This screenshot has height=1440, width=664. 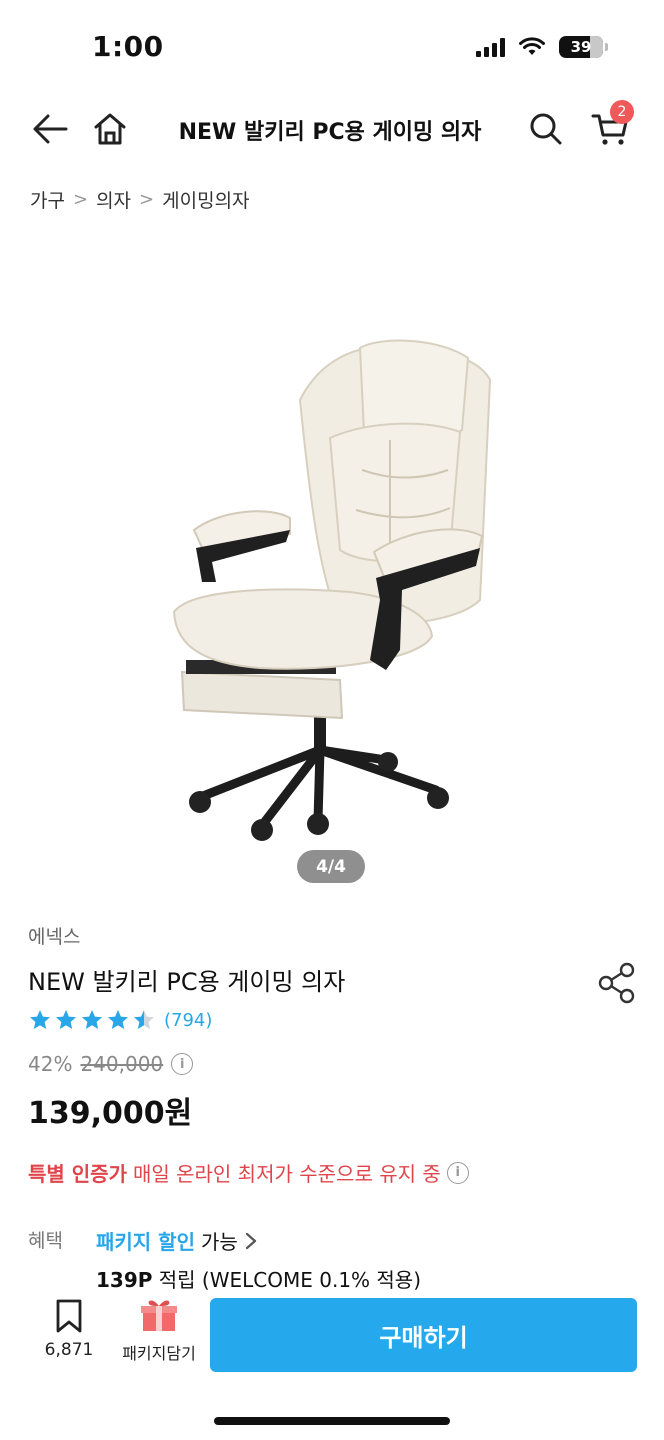 What do you see at coordinates (532, 46) in the screenshot?
I see `wifi-icon` at bounding box center [532, 46].